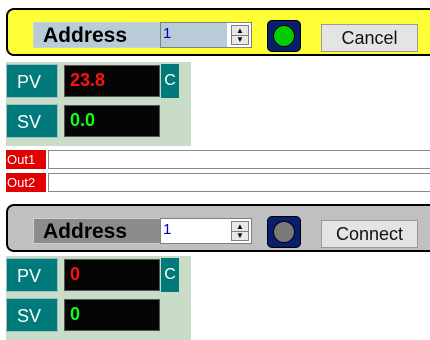 The width and height of the screenshot is (430, 340). Describe the element at coordinates (369, 234) in the screenshot. I see `connect-button: Connect` at that location.